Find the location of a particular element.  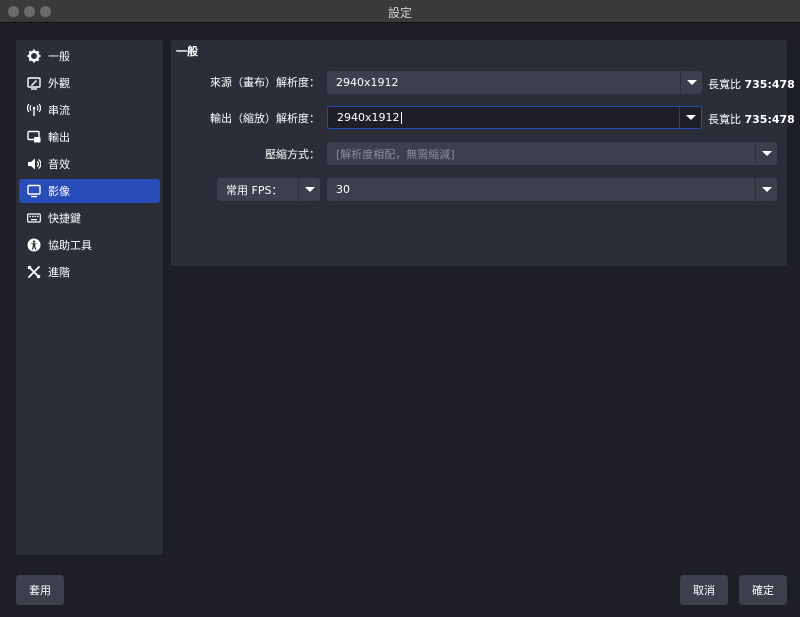

base-resolution-label: 來源（畫布）解析度： is located at coordinates (265, 82).